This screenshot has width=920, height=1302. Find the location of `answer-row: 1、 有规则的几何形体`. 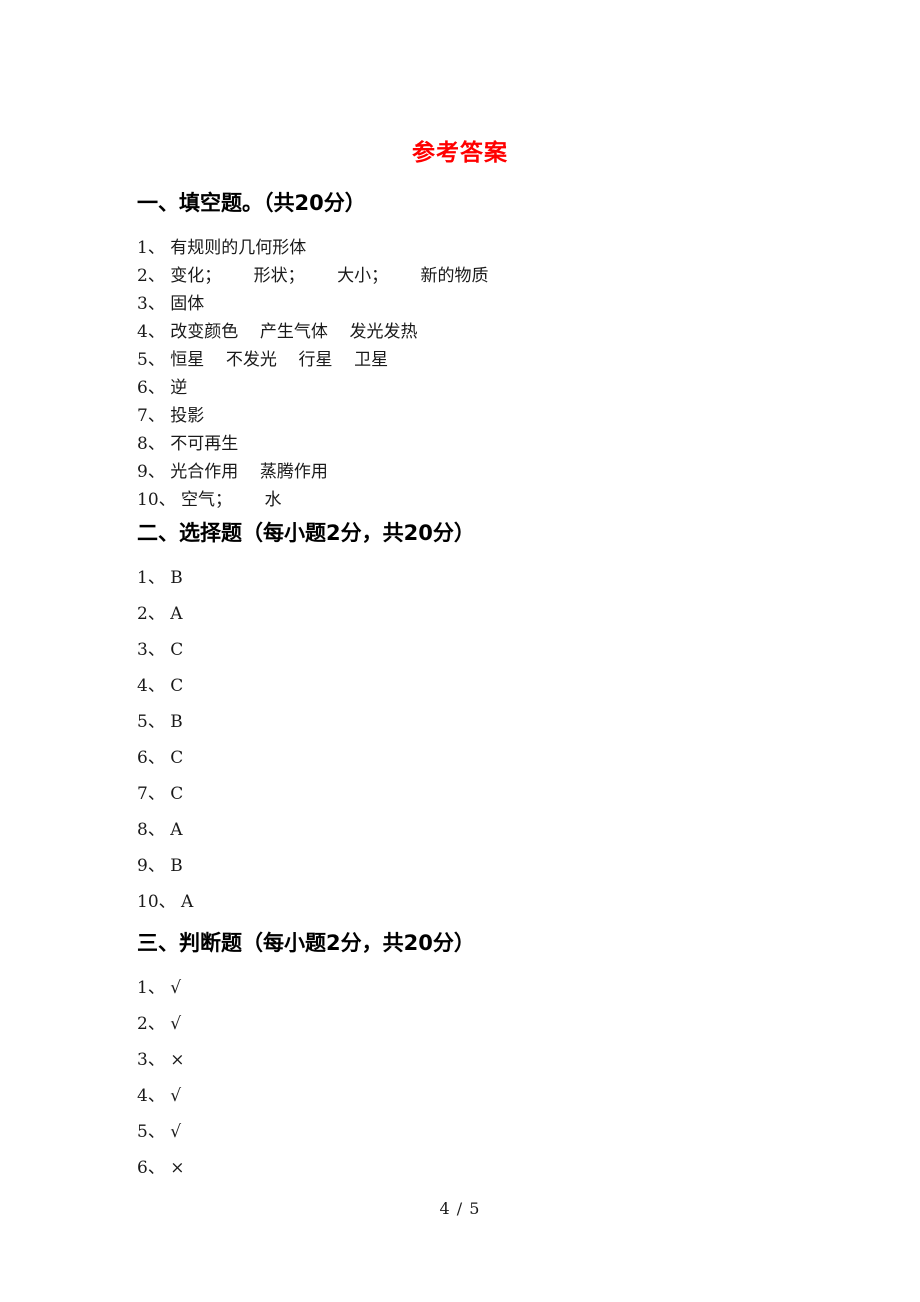

answer-row: 1、 有规则的几何形体 is located at coordinates (313, 248).